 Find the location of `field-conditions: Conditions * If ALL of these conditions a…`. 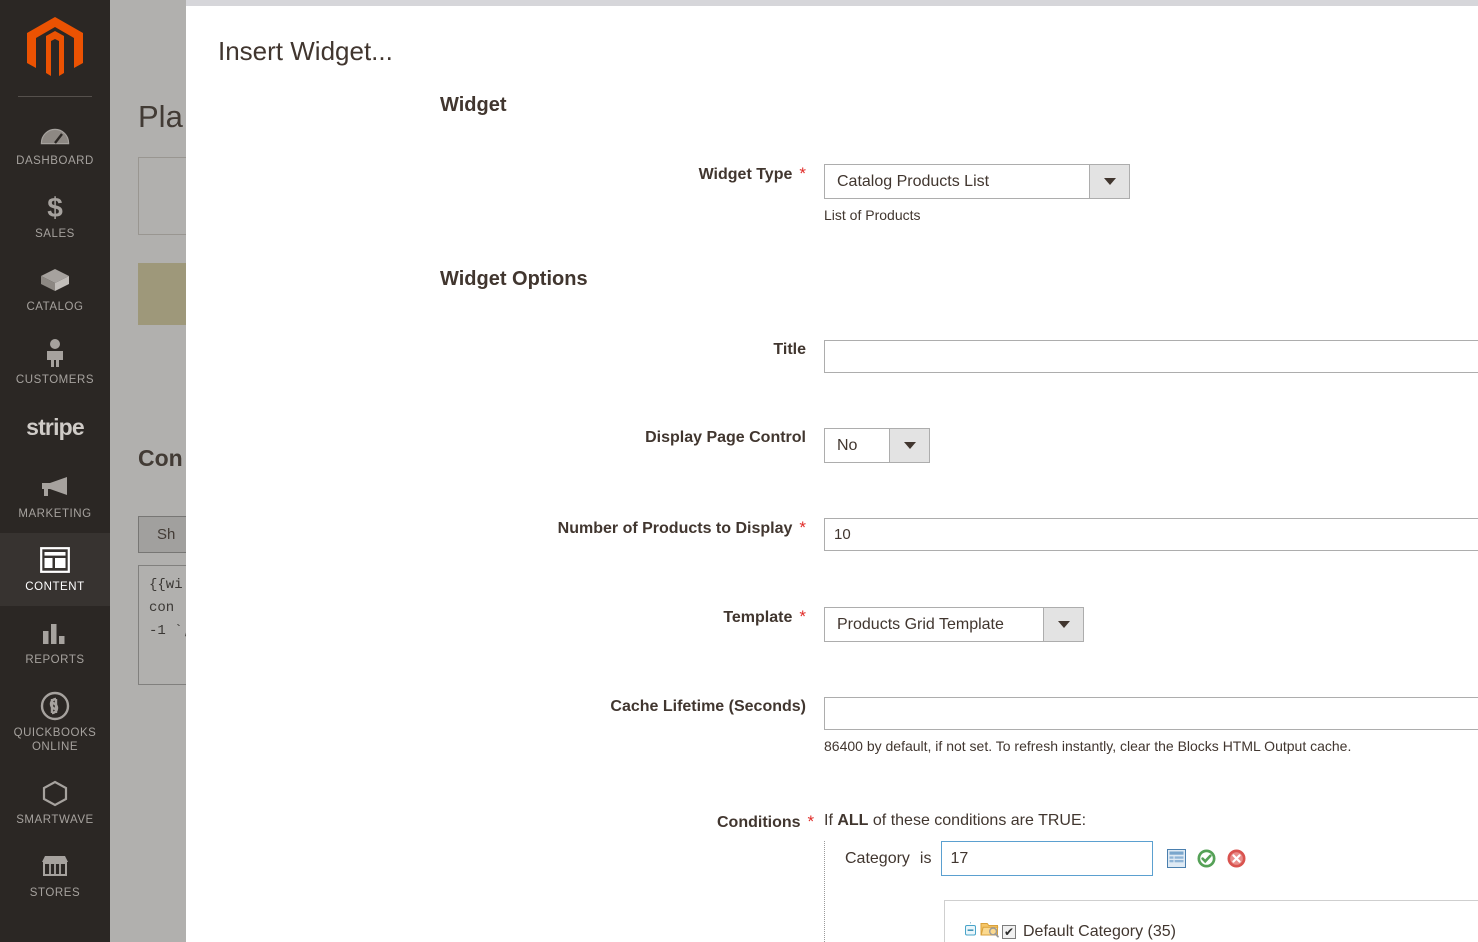

field-conditions: Conditions * If ALL of these conditions a… is located at coordinates (1097, 877).